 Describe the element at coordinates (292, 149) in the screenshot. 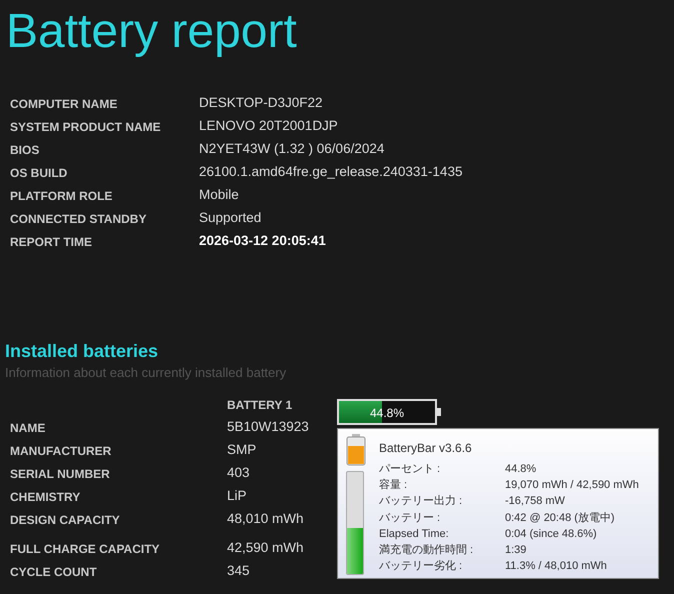

I see `field-value: N2YET43W (1.32 ) 06/06/2024` at that location.